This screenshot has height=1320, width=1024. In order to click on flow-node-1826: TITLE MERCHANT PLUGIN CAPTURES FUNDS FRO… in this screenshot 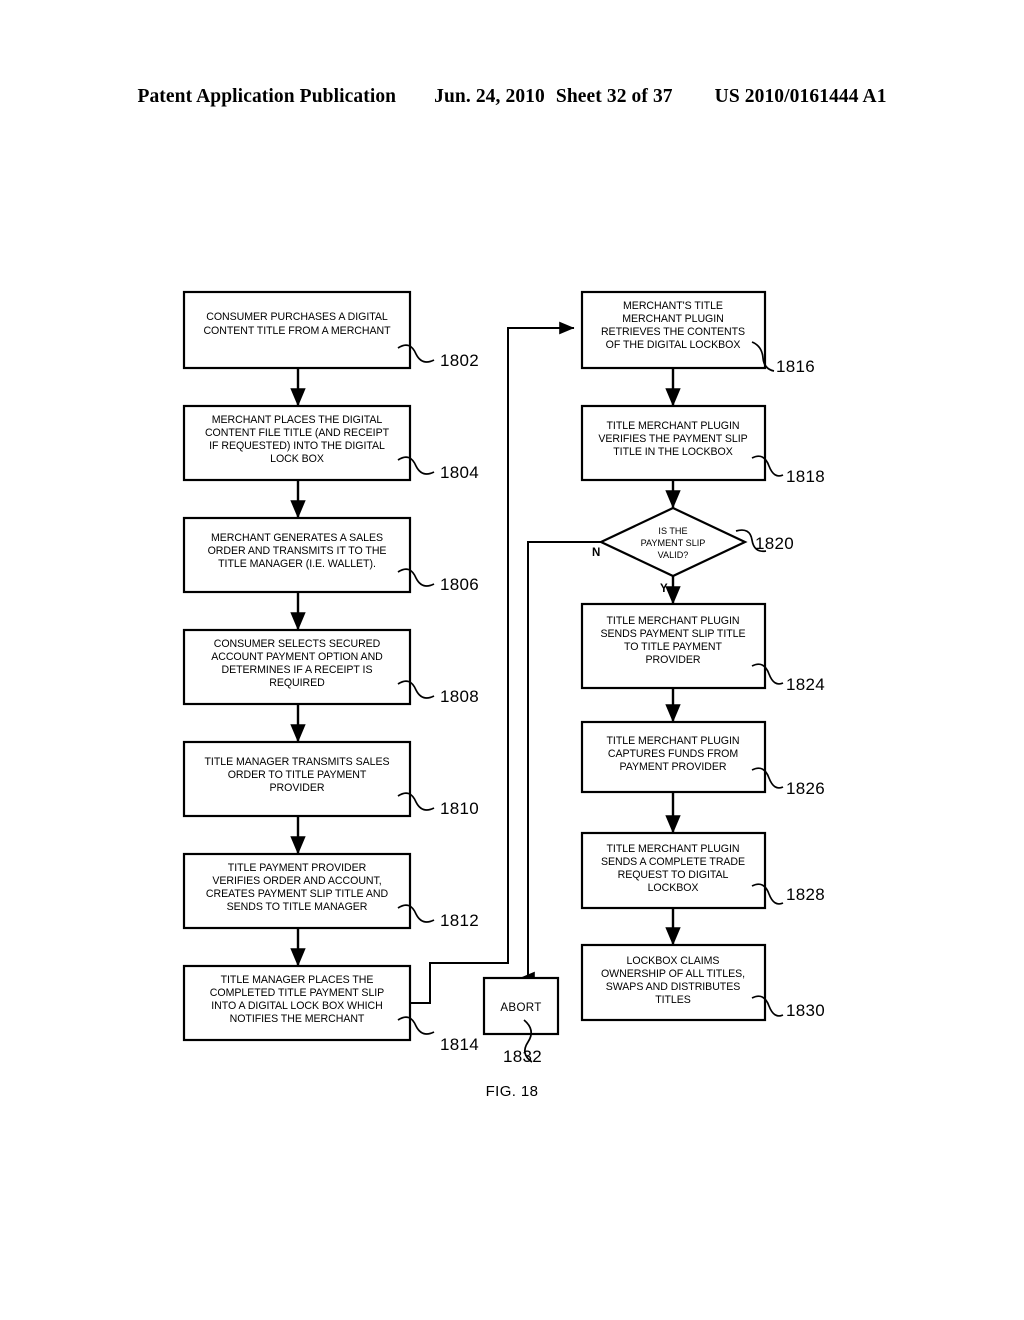, I will do `click(702, 759)`.